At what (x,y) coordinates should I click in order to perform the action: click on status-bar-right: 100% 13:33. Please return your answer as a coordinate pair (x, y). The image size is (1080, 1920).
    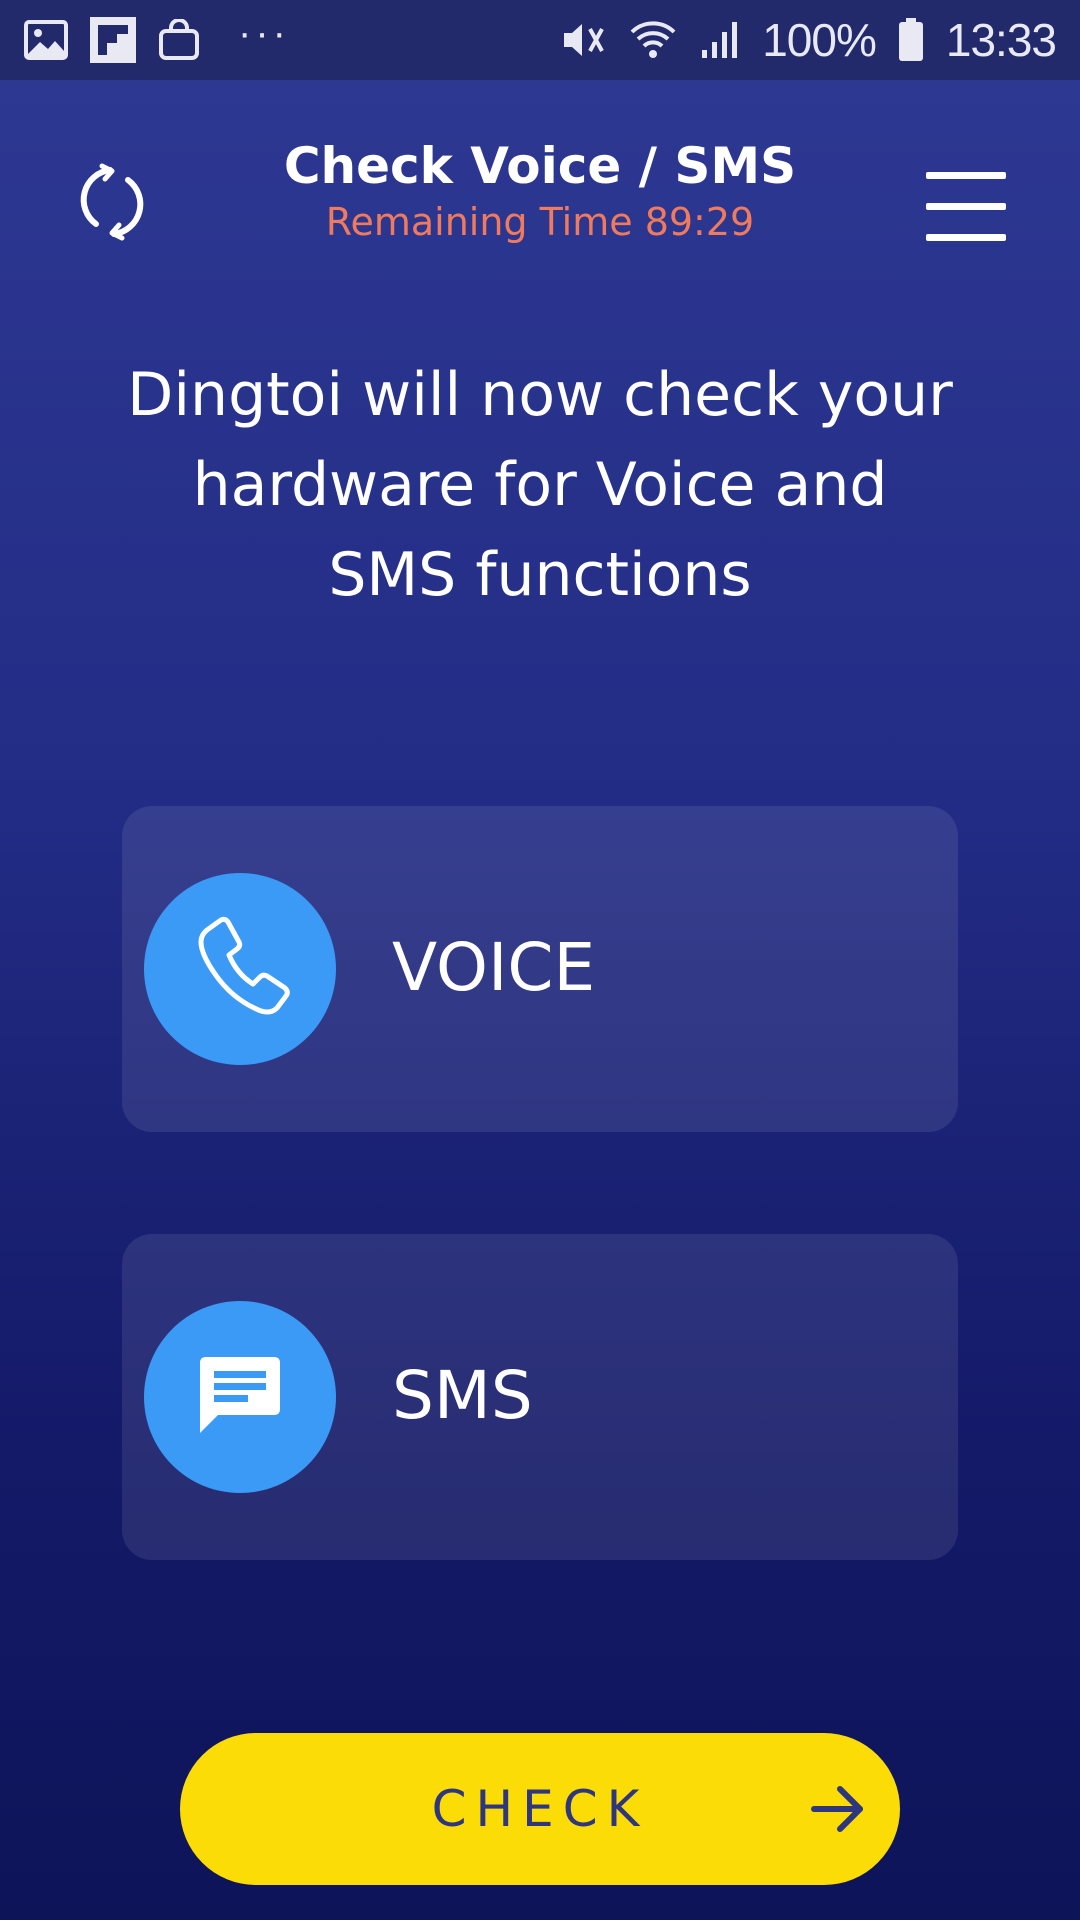
    Looking at the image, I should click on (808, 40).